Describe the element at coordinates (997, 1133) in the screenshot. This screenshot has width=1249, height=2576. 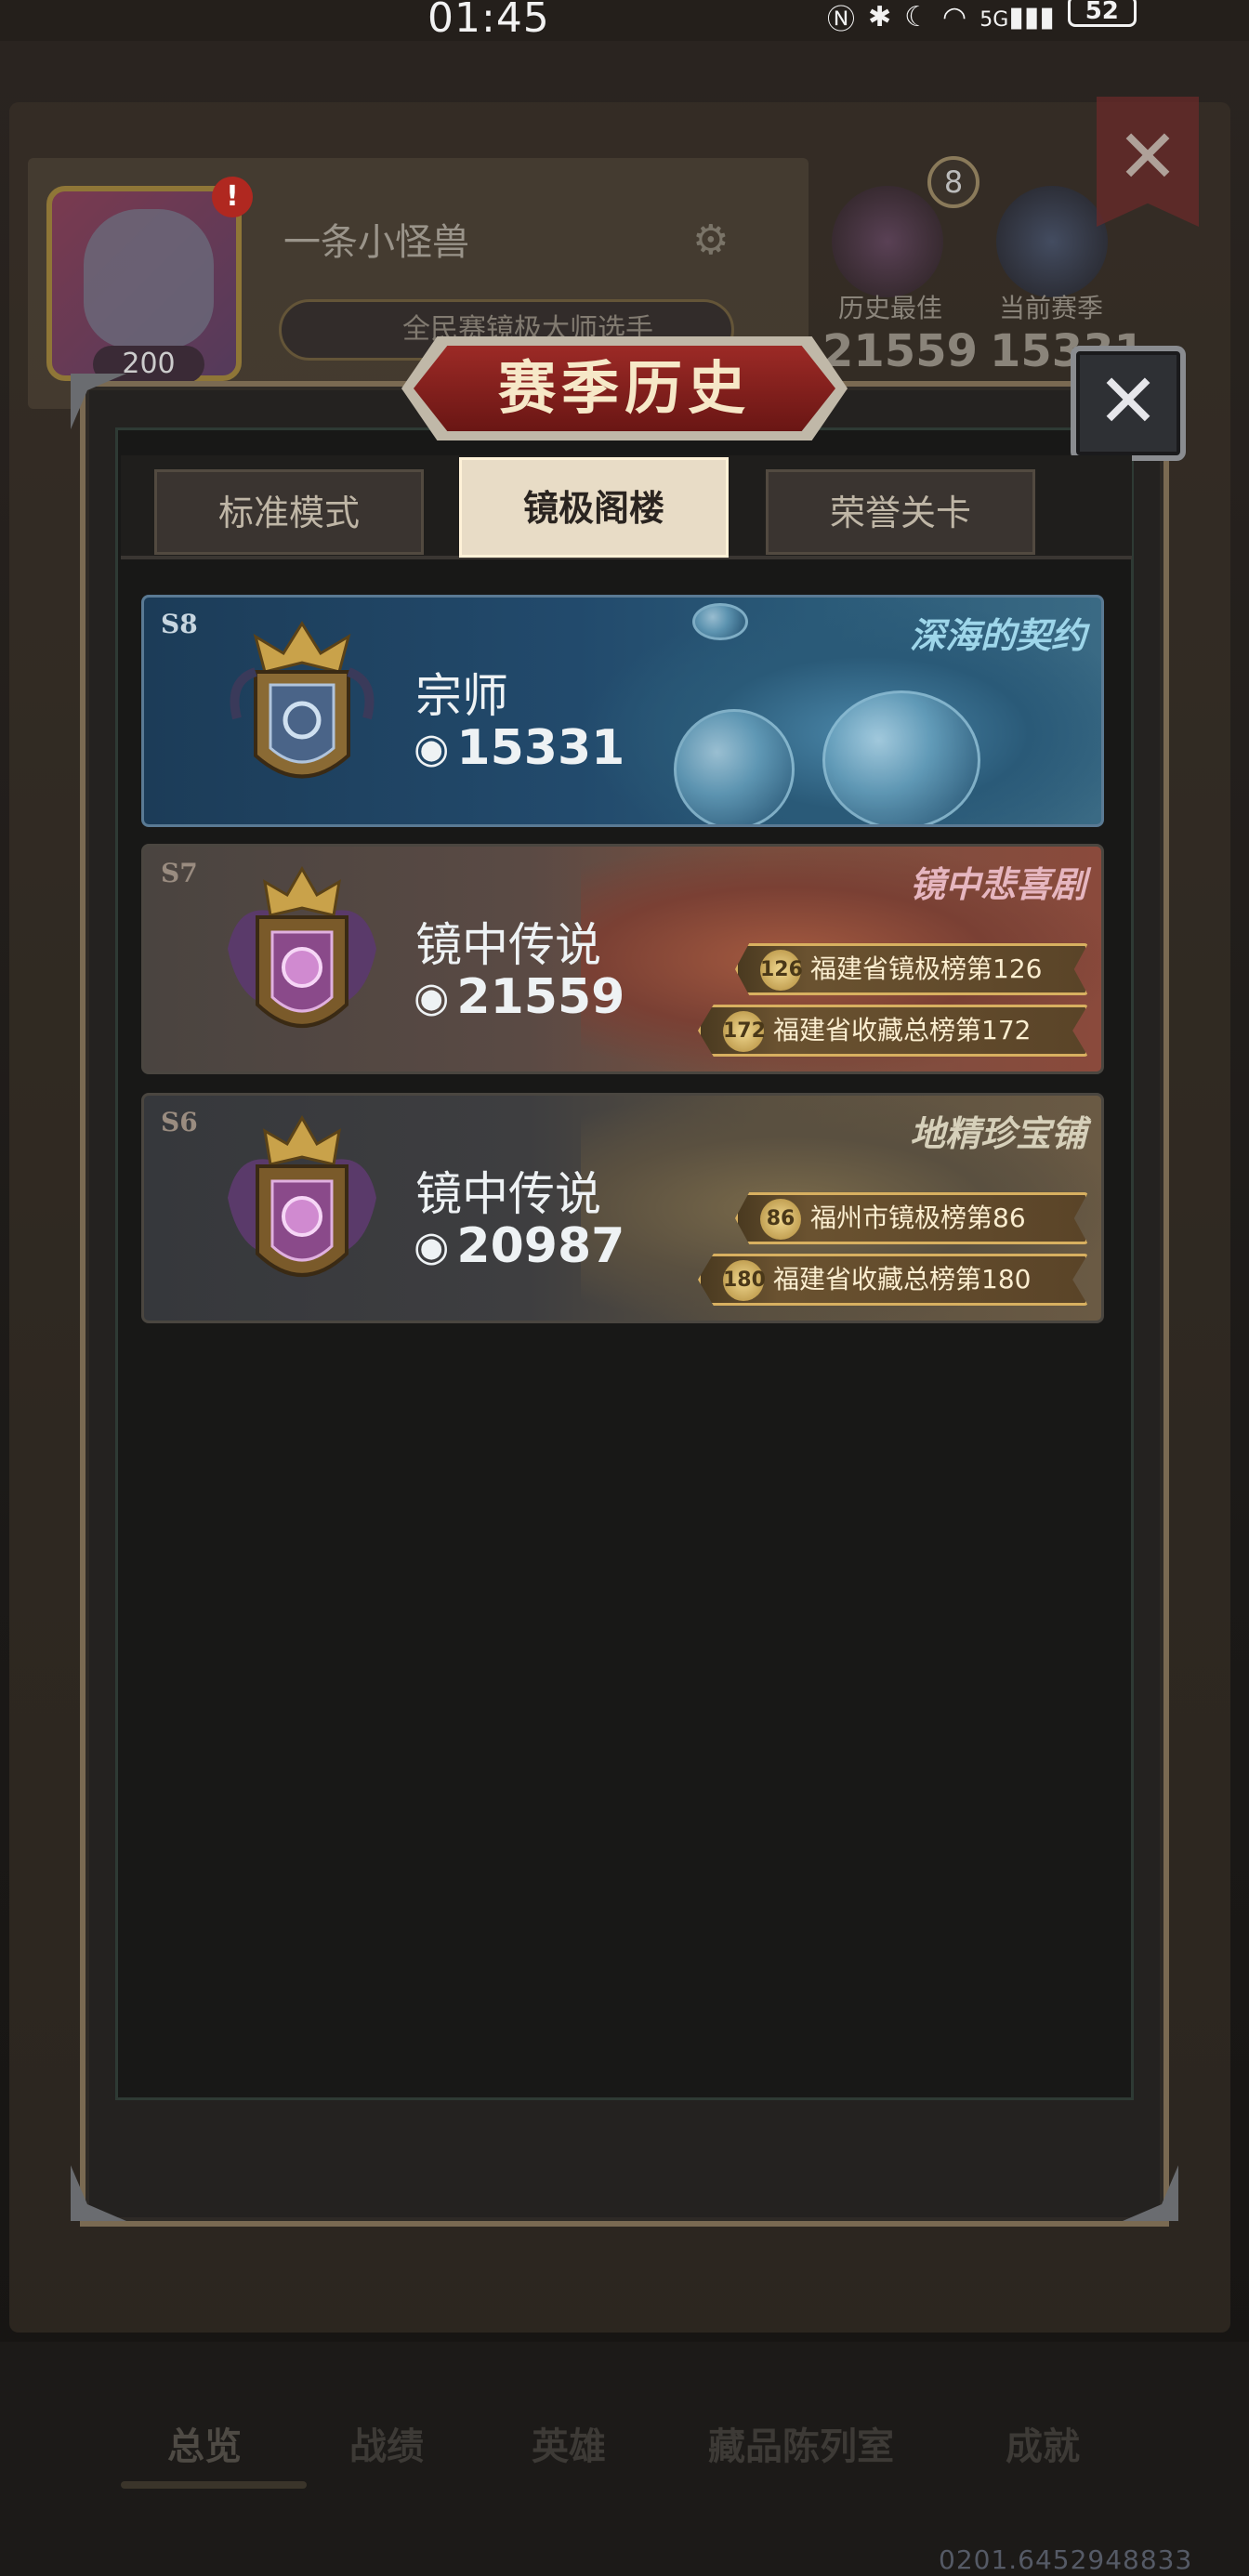
I see `season-theme: 地精珍宝铺` at that location.